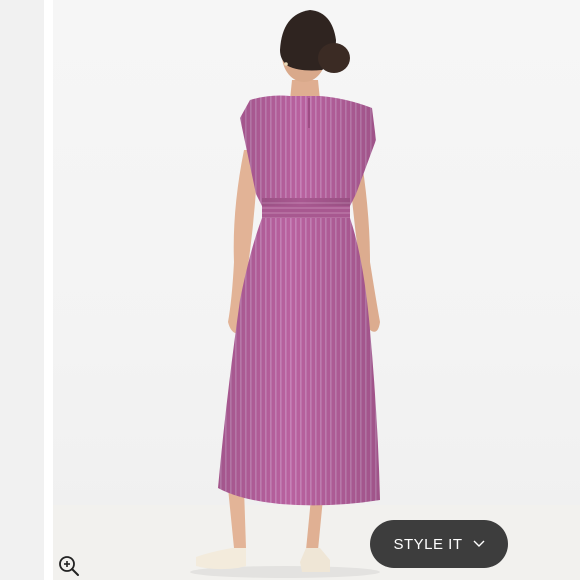 The width and height of the screenshot is (580, 580). I want to click on chevron-down-icon, so click(479, 544).